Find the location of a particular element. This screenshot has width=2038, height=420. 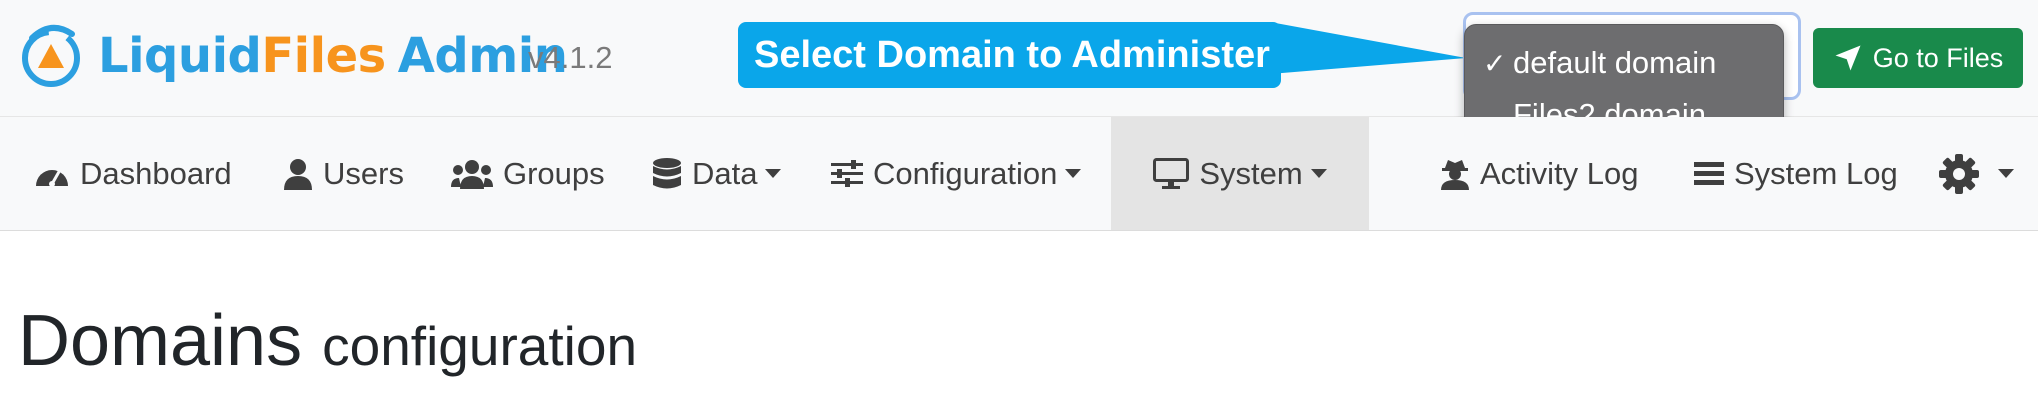

tachometer-icon is located at coordinates (52, 177).